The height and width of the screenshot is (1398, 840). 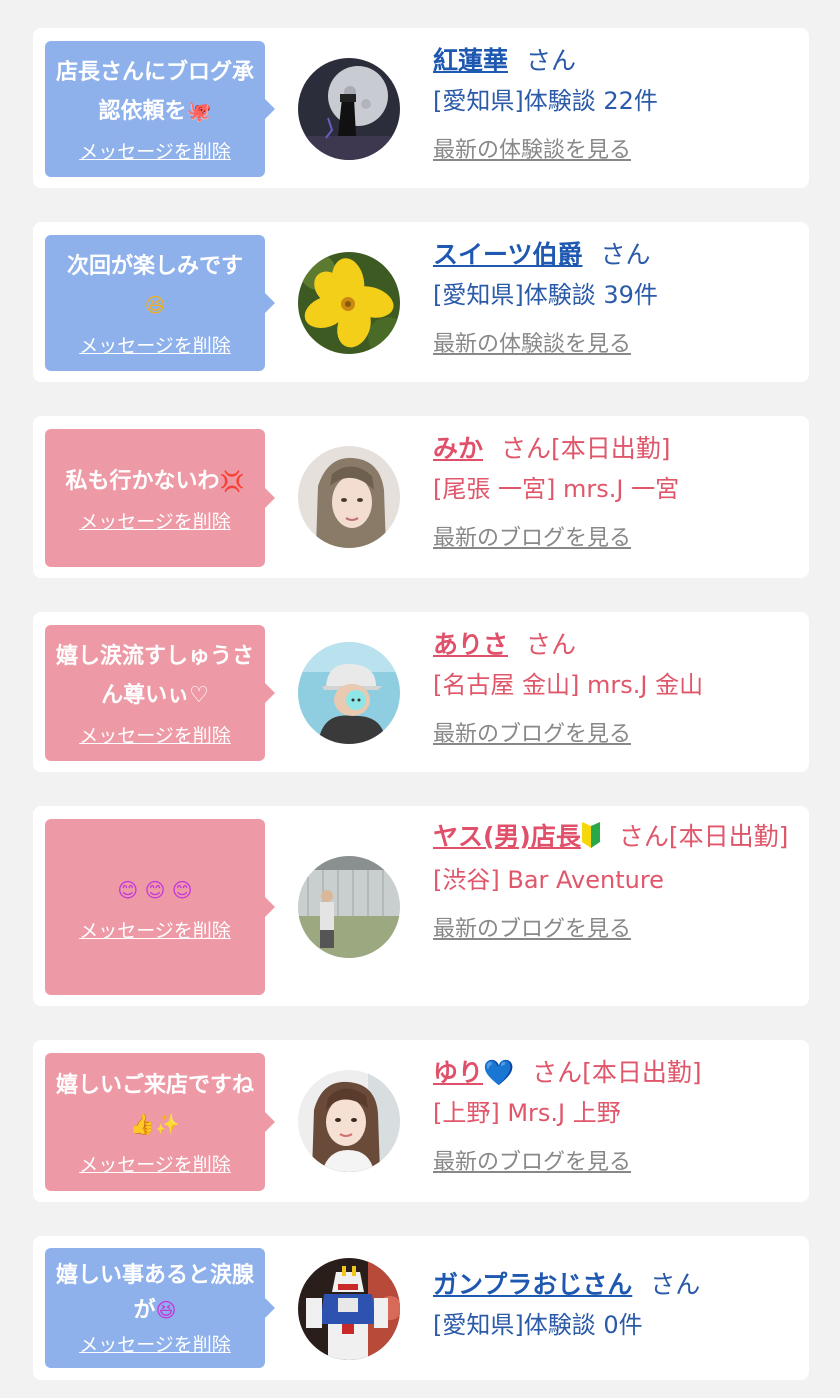 What do you see at coordinates (470, 644) in the screenshot?
I see `user-name-link: ありさ` at bounding box center [470, 644].